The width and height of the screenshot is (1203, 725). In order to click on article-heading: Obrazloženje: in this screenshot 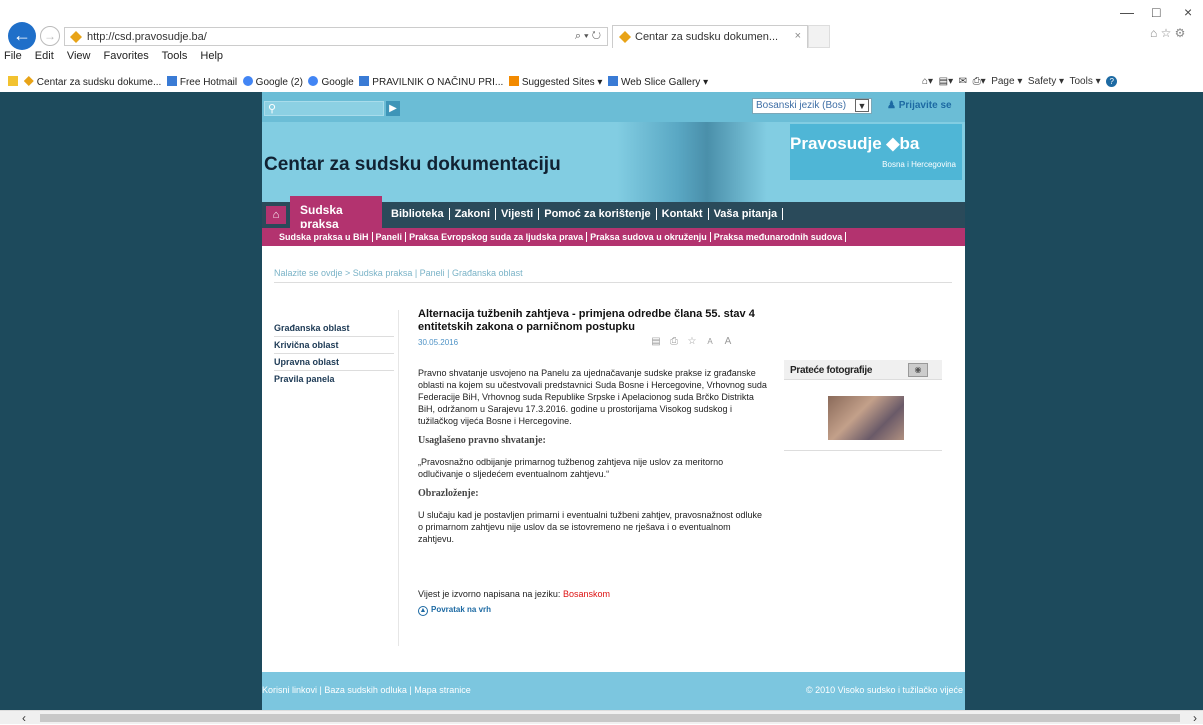, I will do `click(448, 493)`.